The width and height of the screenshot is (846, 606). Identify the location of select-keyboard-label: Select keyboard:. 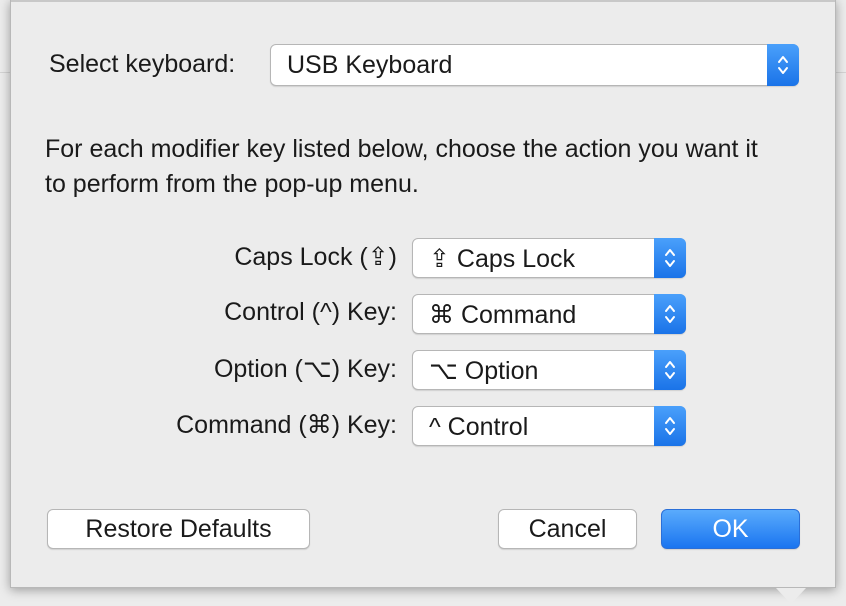
(142, 64).